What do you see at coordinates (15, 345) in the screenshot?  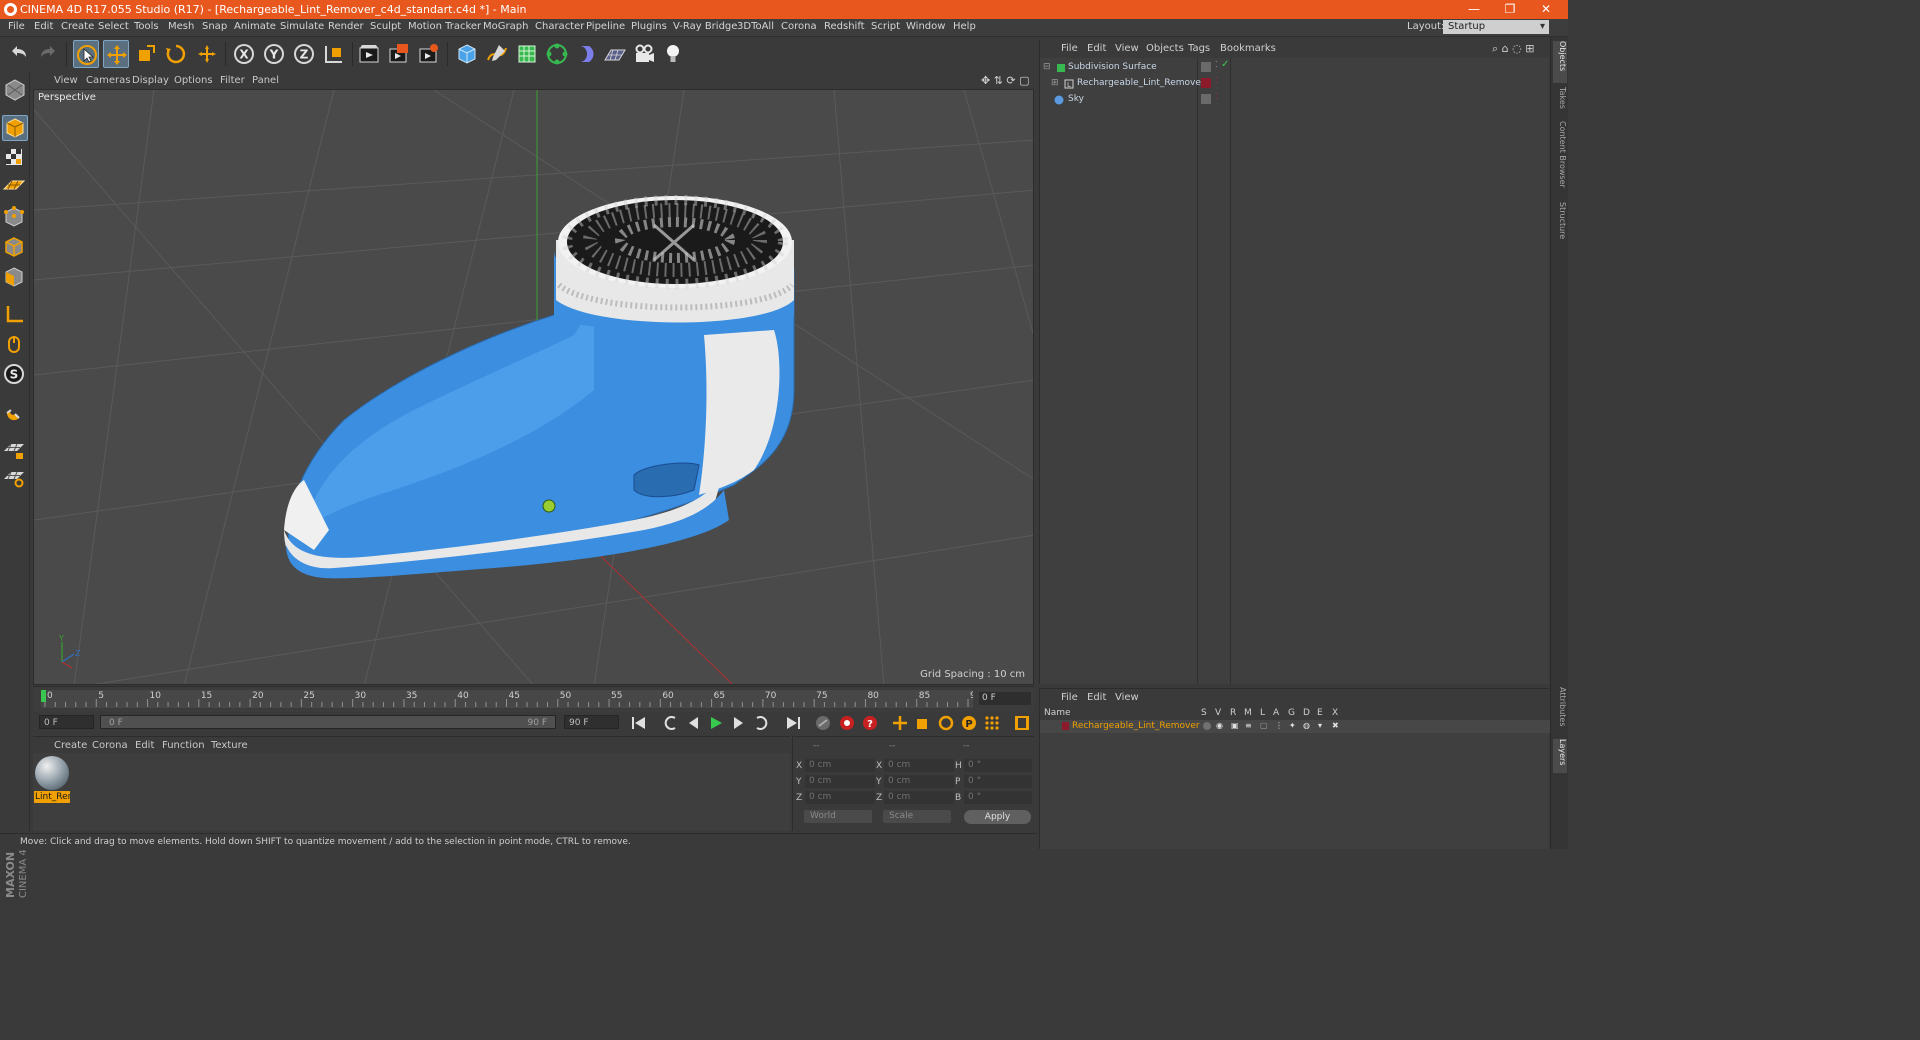 I see `tweak-mode-icon` at bounding box center [15, 345].